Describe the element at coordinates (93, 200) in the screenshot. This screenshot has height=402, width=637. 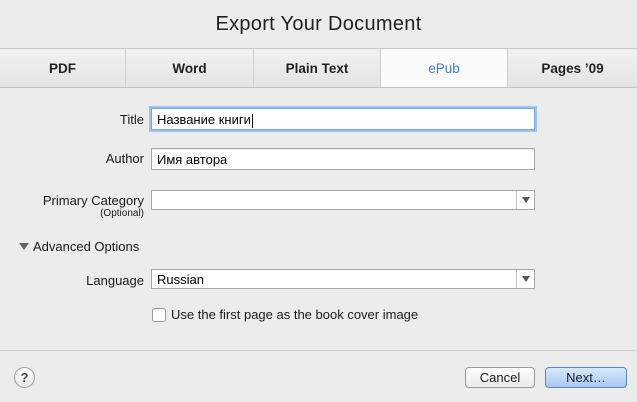
I see `primary-category-label: Primary Category` at that location.